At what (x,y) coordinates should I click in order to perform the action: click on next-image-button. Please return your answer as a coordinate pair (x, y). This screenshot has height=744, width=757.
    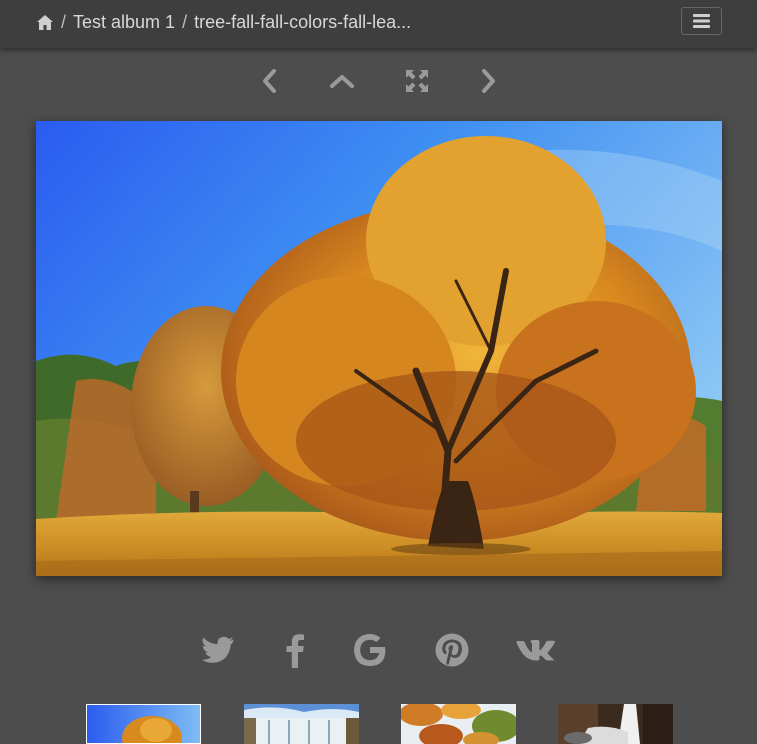
    Looking at the image, I should click on (488, 81).